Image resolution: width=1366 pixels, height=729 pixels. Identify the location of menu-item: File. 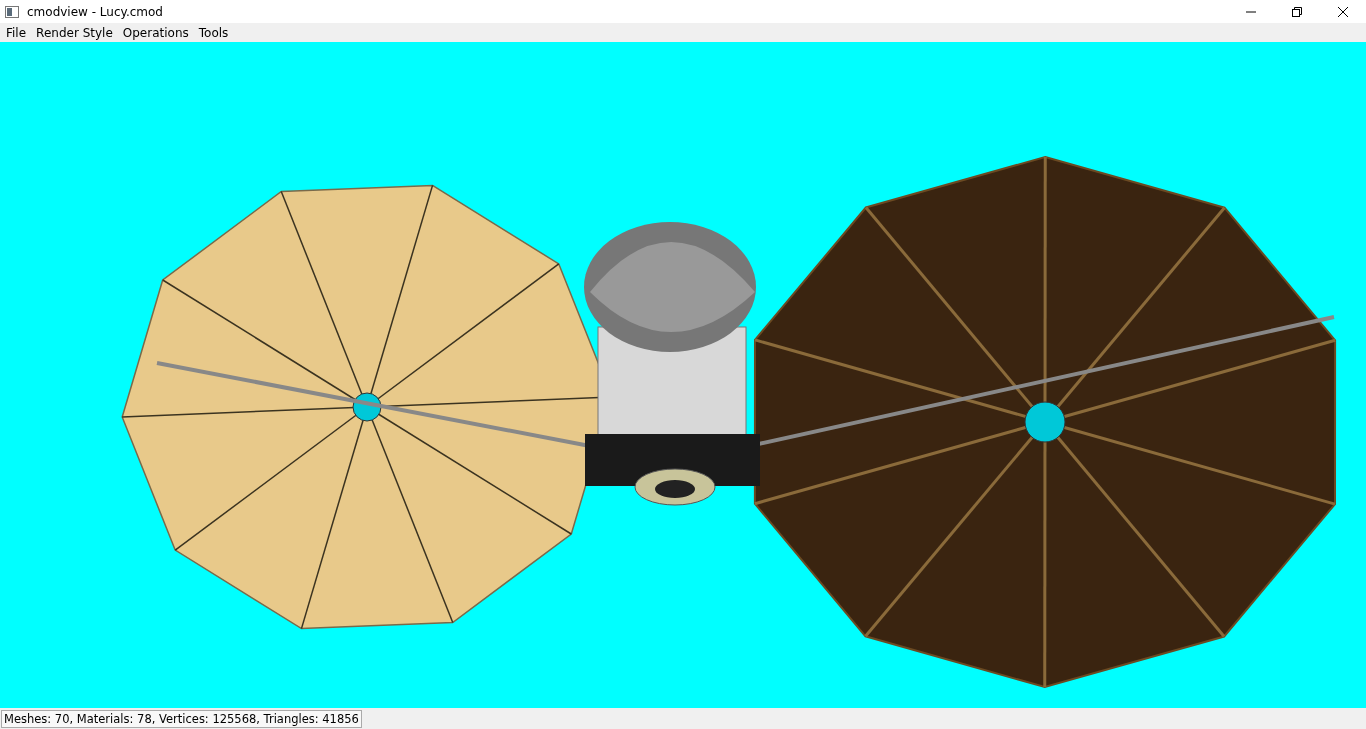
(16, 32).